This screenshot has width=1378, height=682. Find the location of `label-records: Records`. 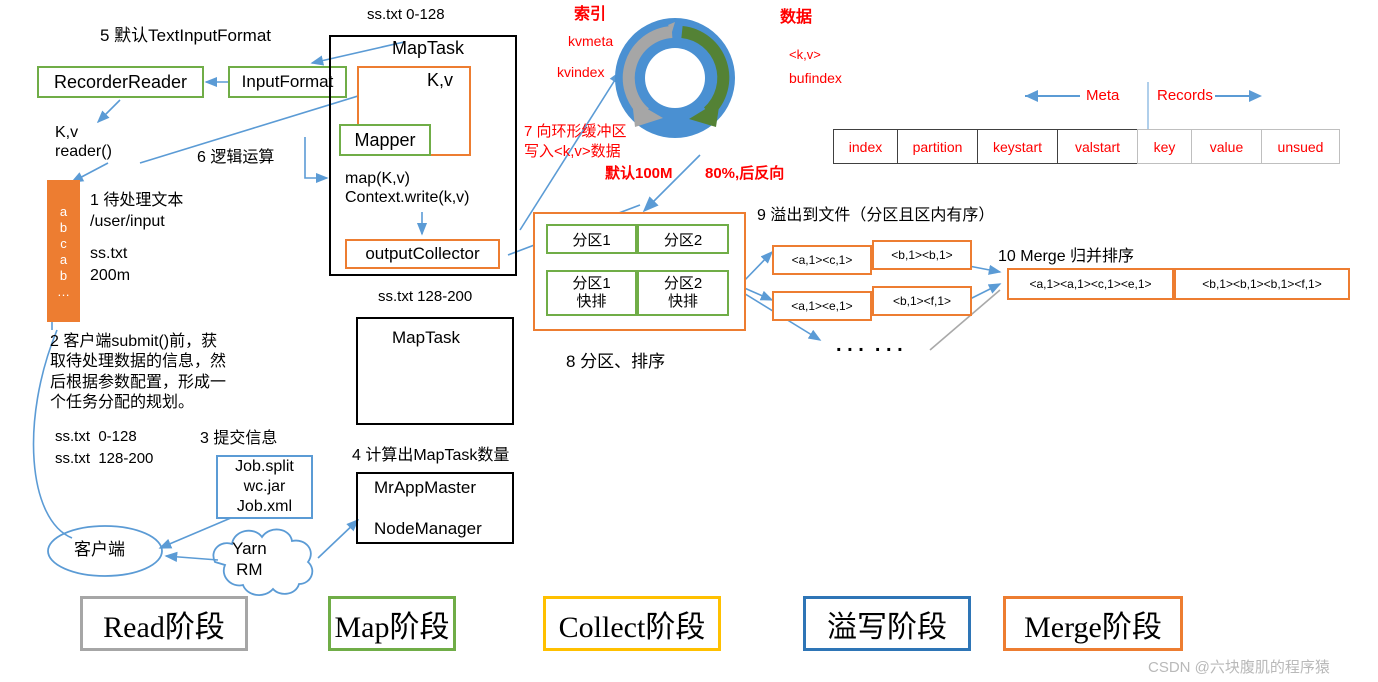

label-records: Records is located at coordinates (1185, 95).